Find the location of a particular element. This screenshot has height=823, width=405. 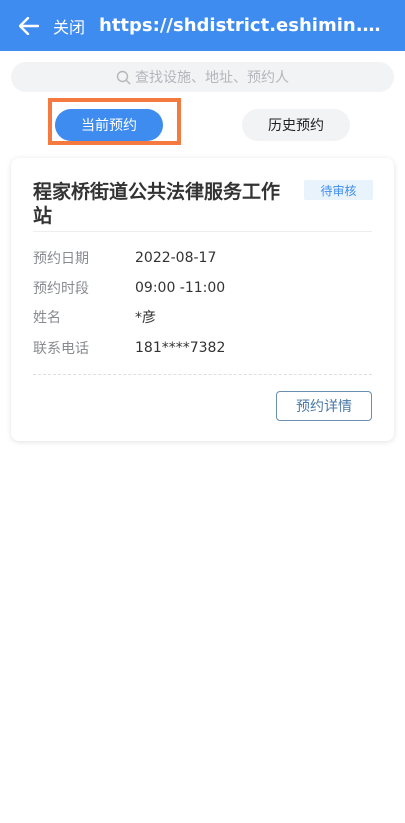

info-label: 预约日期 is located at coordinates (61, 259).